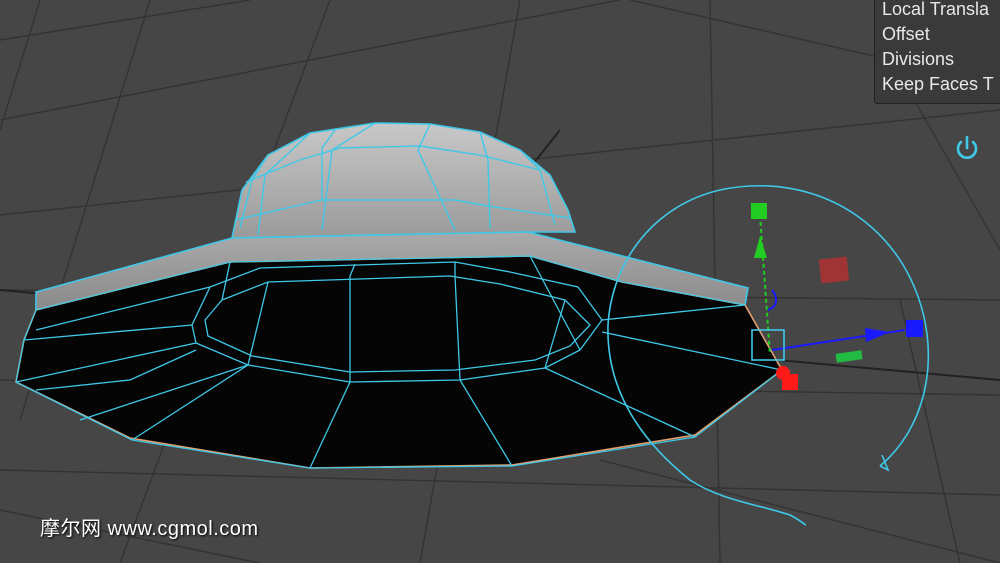  Describe the element at coordinates (834, 270) in the screenshot. I see `plane-handle` at that location.